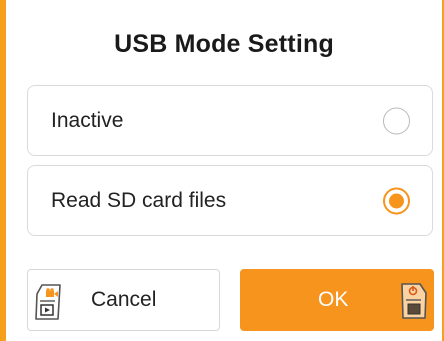  I want to click on ok-button: OK, so click(337, 300).